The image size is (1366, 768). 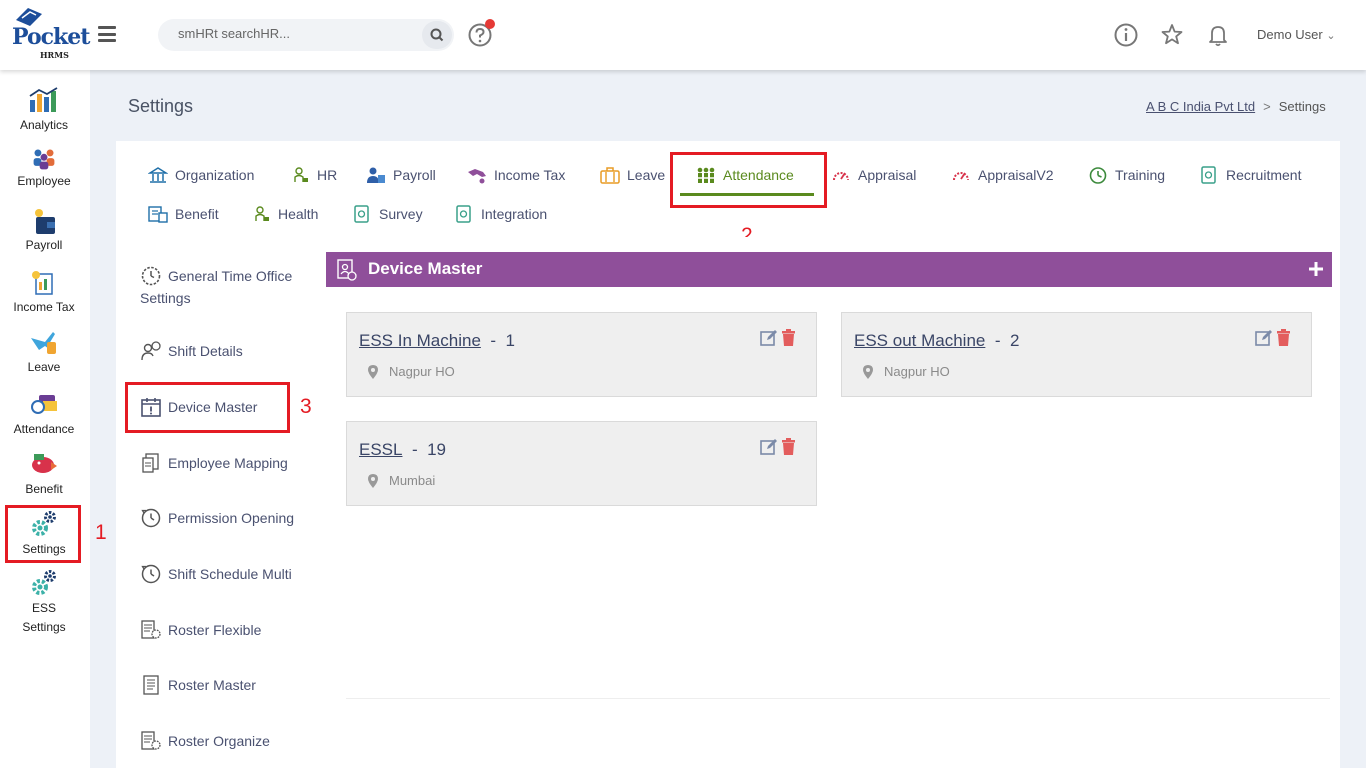 I want to click on tab-label: HR, so click(x=327, y=175).